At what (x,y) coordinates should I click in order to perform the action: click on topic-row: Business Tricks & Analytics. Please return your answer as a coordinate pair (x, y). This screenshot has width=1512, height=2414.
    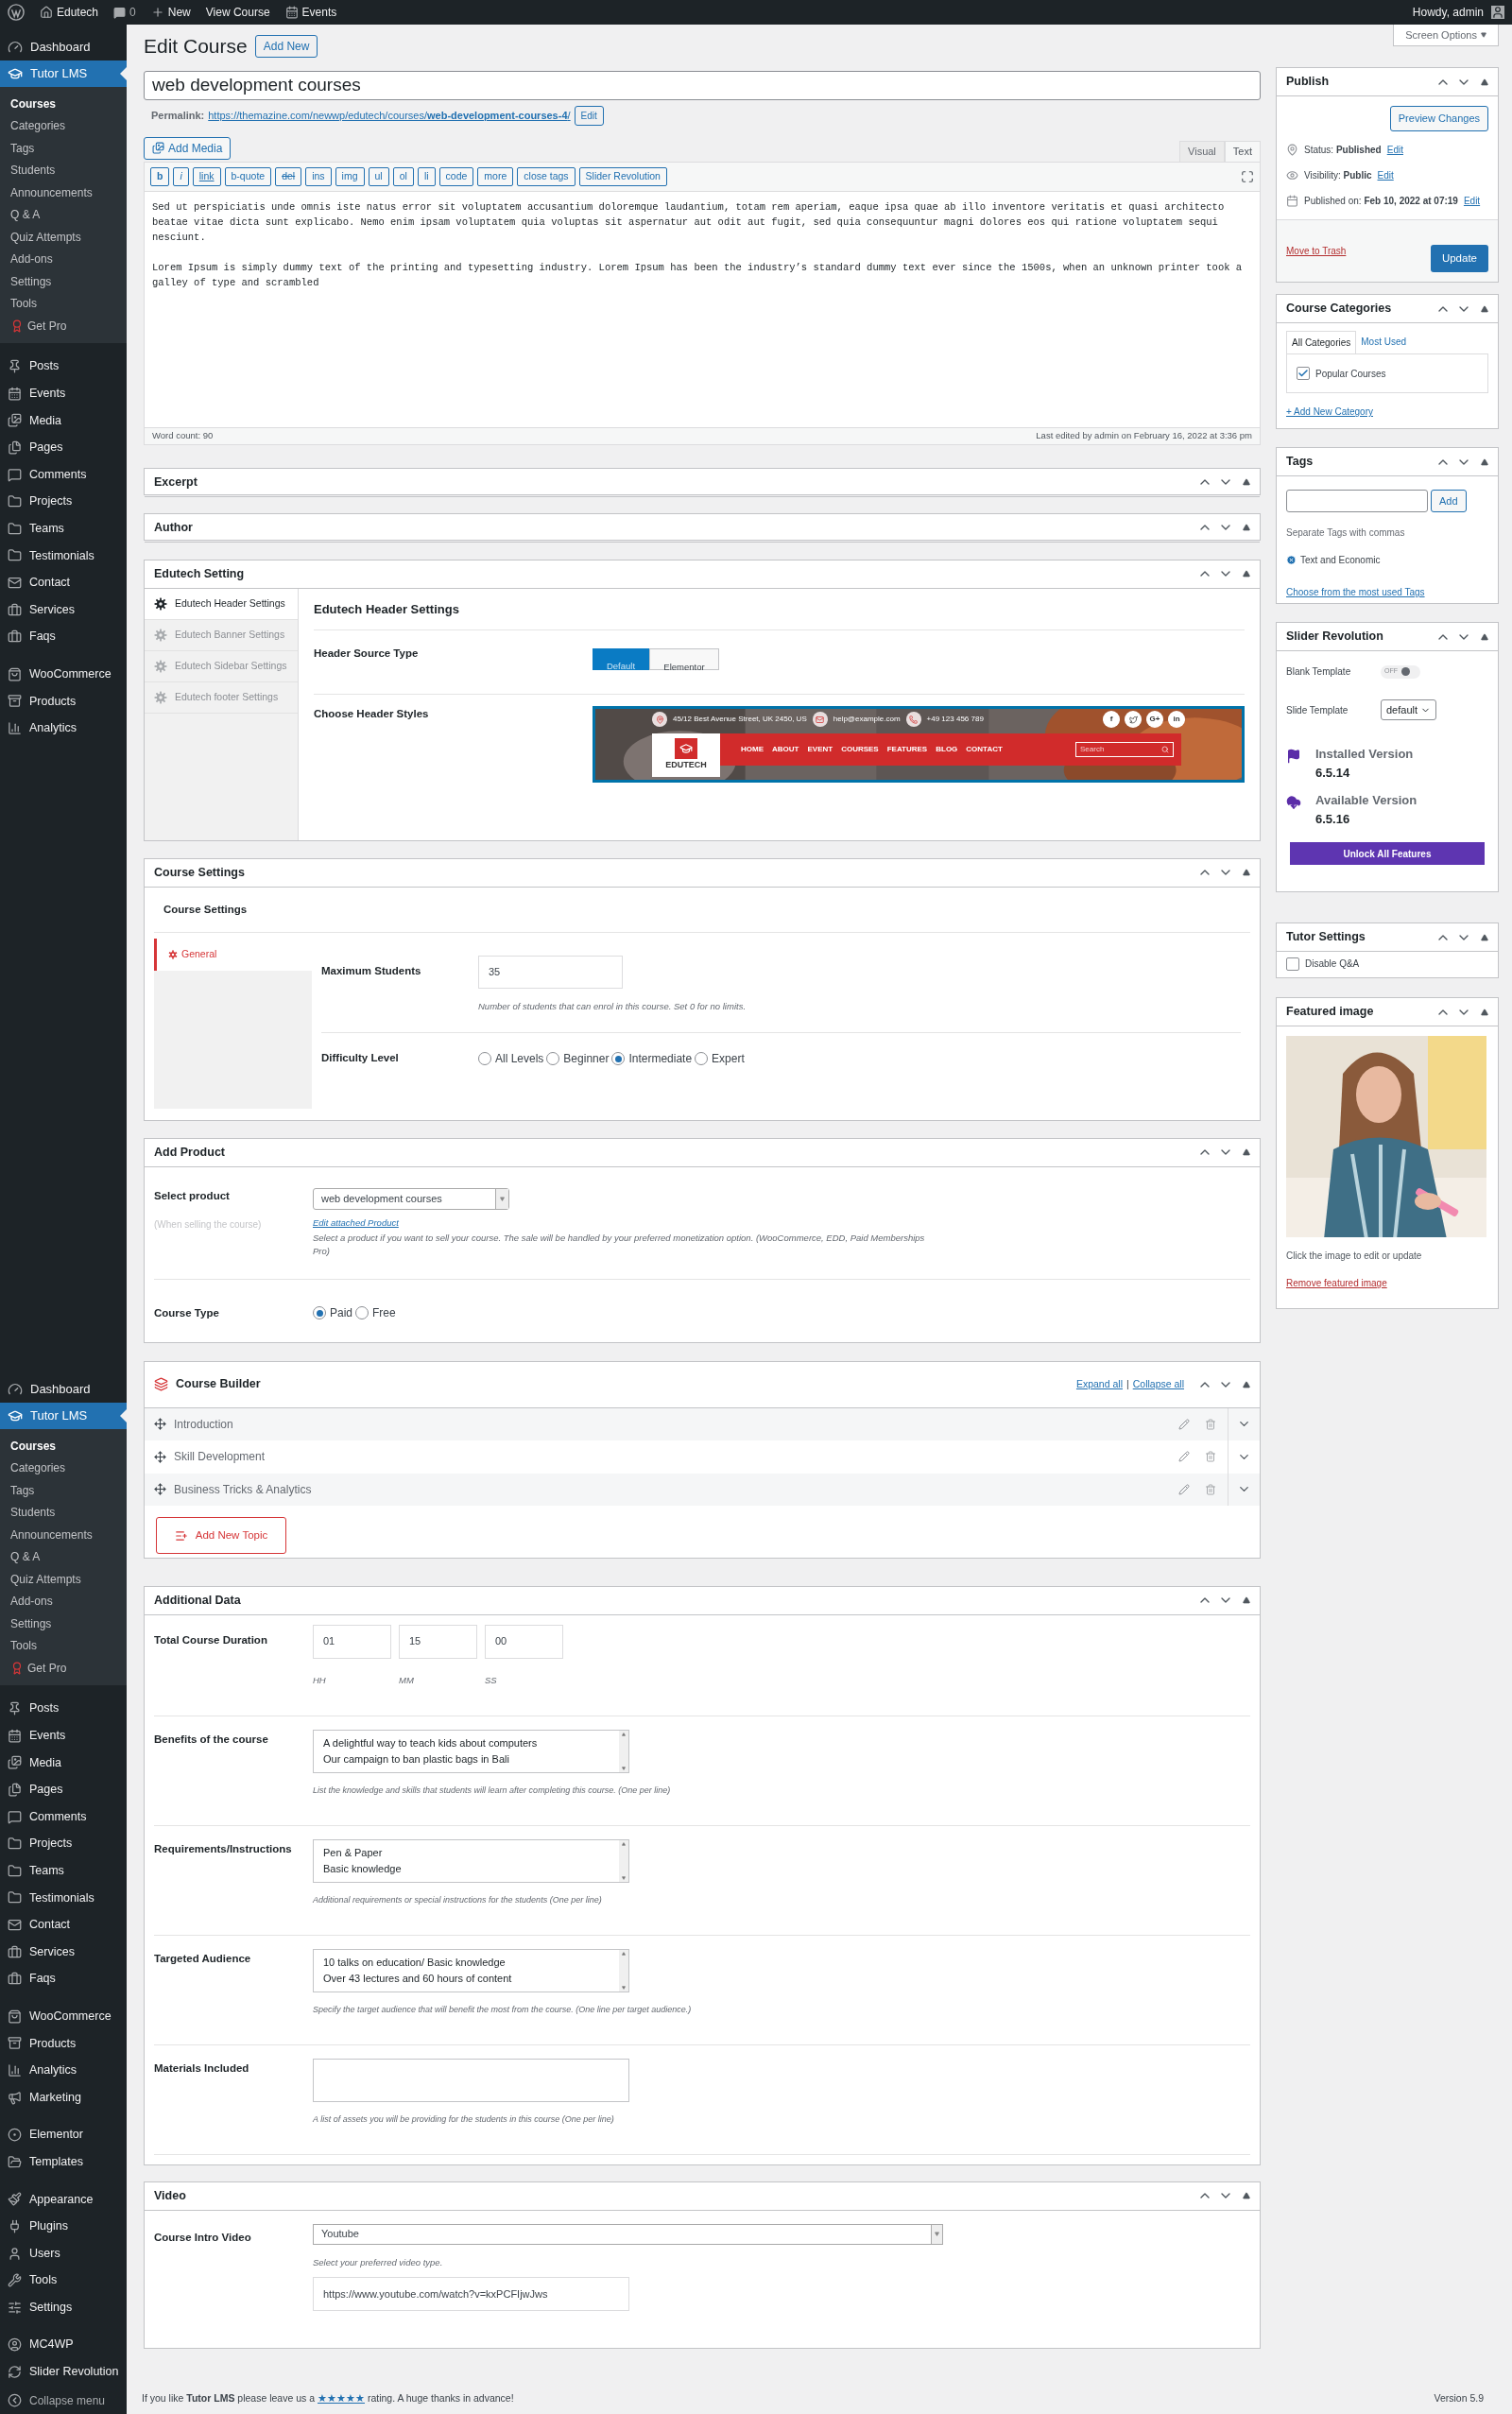
    Looking at the image, I should click on (702, 1489).